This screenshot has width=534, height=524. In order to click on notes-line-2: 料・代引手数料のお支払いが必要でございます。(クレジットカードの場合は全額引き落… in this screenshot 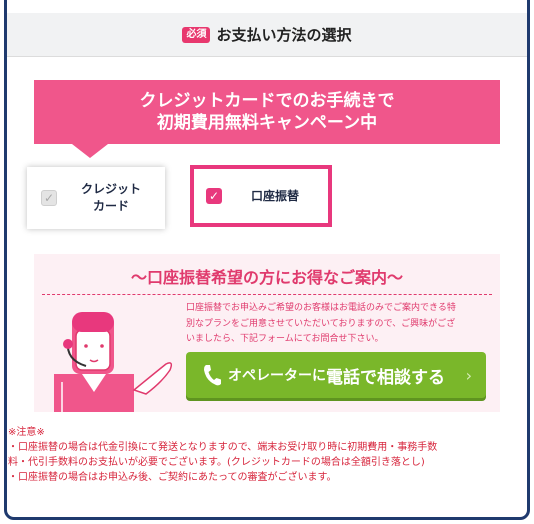, I will do `click(216, 462)`.